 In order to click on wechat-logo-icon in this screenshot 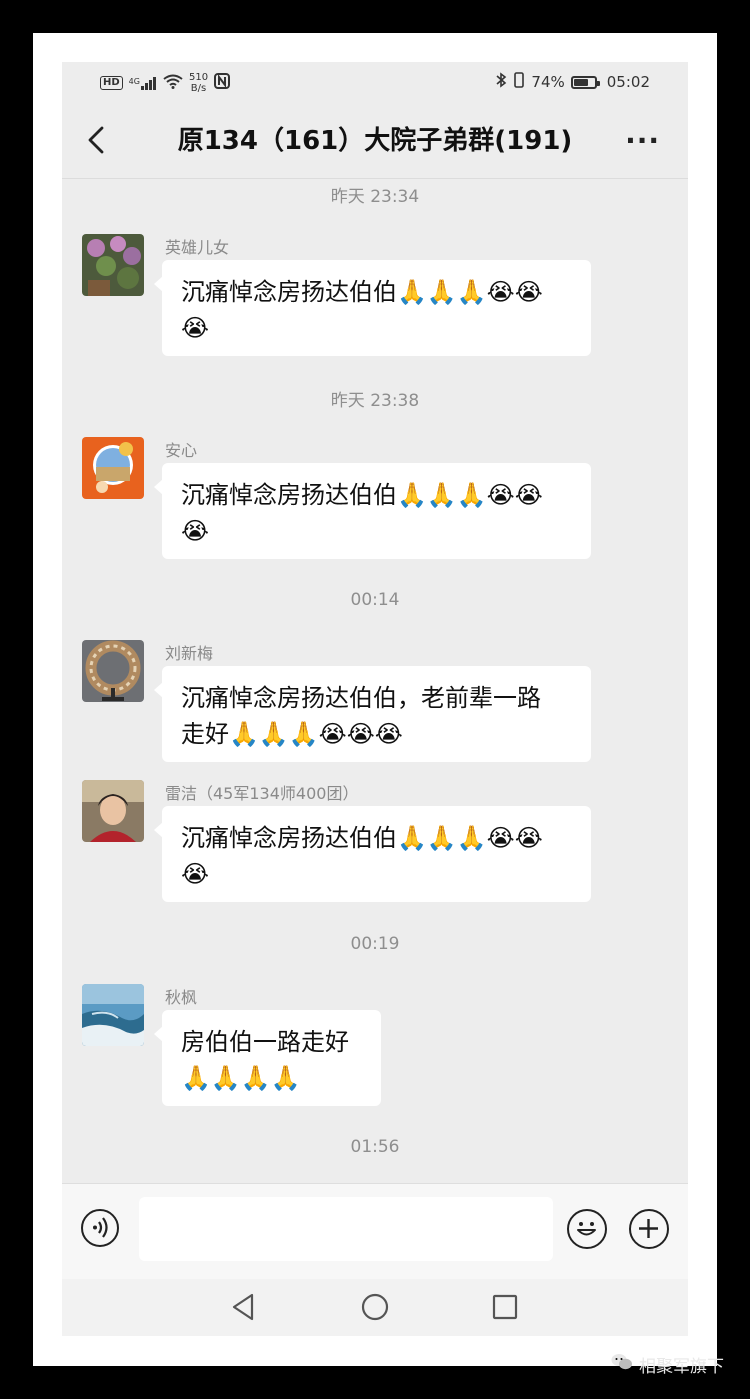, I will do `click(622, 1364)`.